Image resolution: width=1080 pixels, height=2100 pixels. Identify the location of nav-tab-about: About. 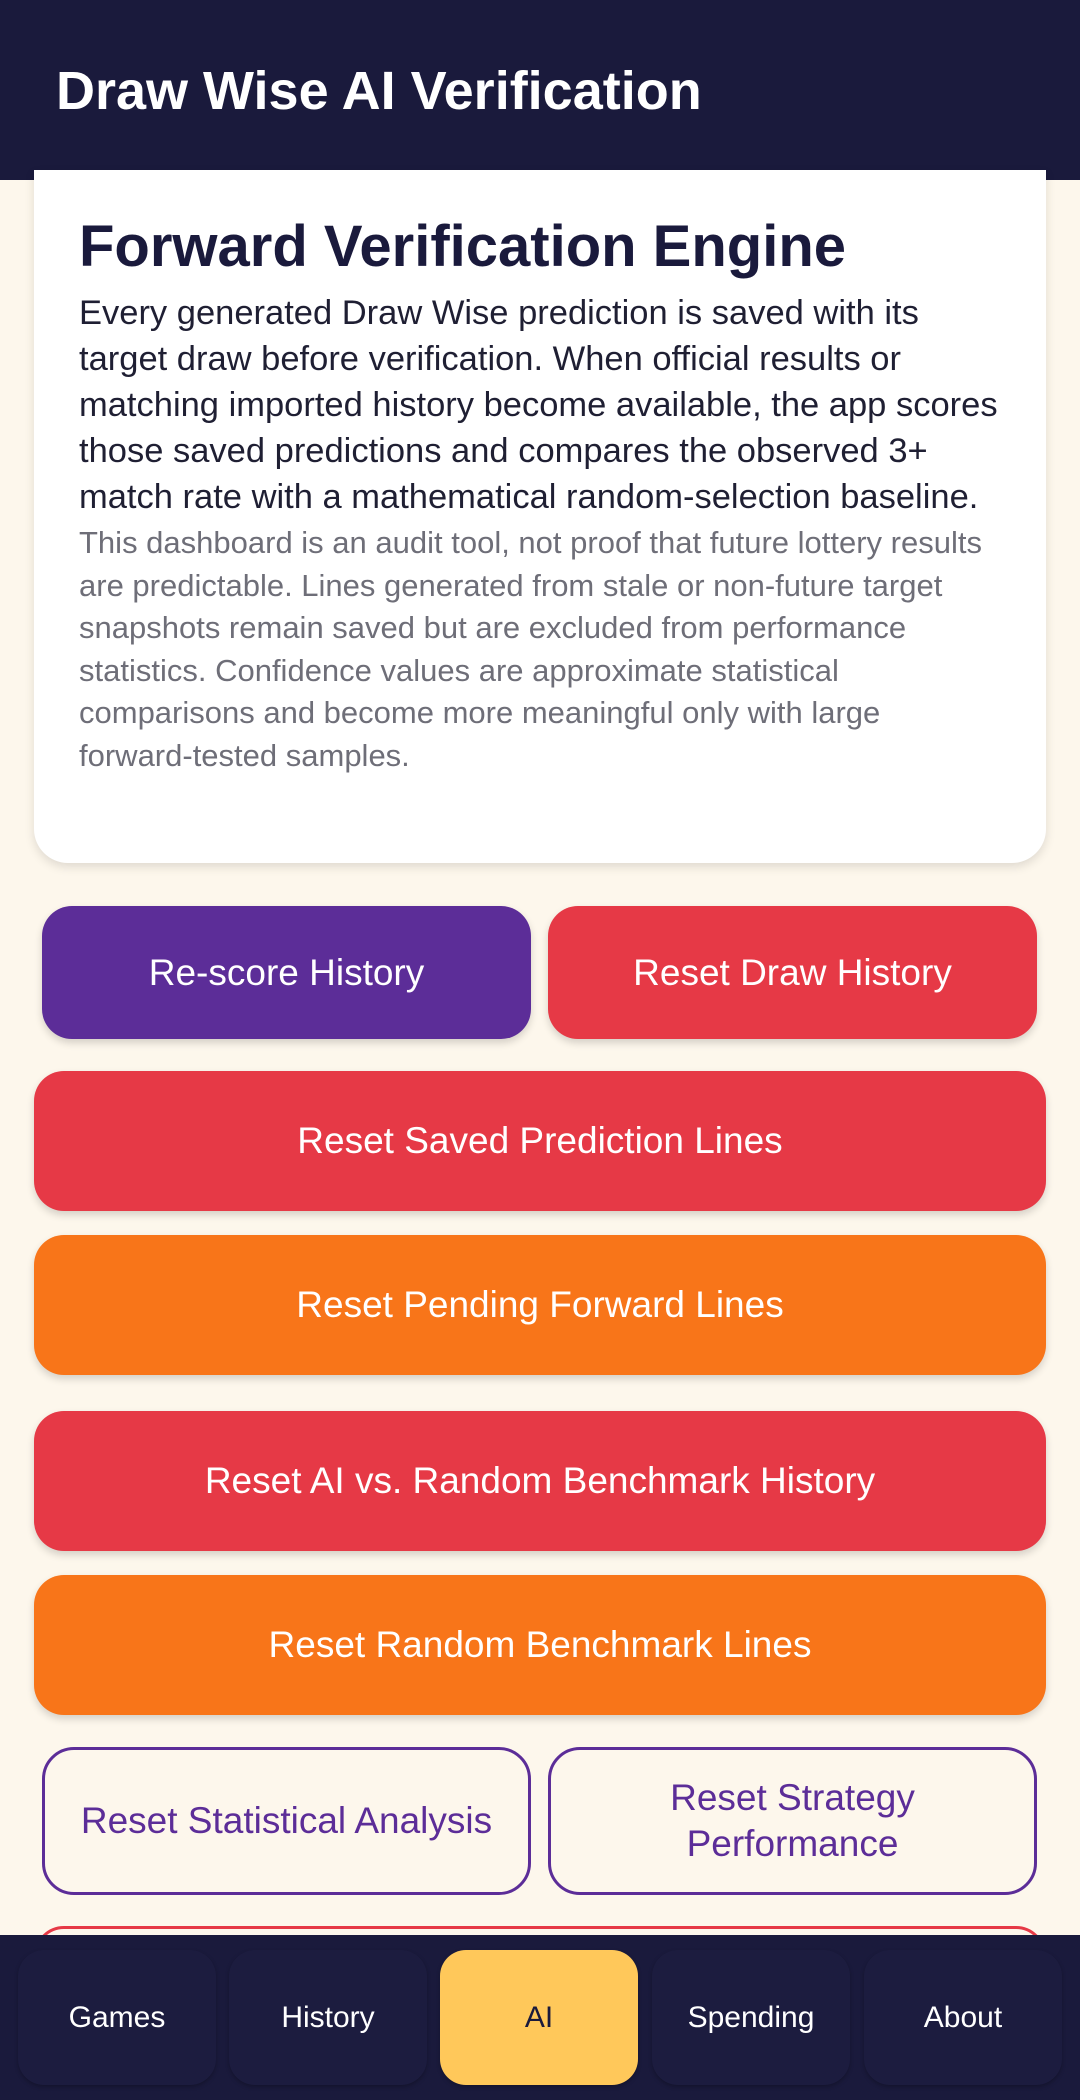
(963, 2017).